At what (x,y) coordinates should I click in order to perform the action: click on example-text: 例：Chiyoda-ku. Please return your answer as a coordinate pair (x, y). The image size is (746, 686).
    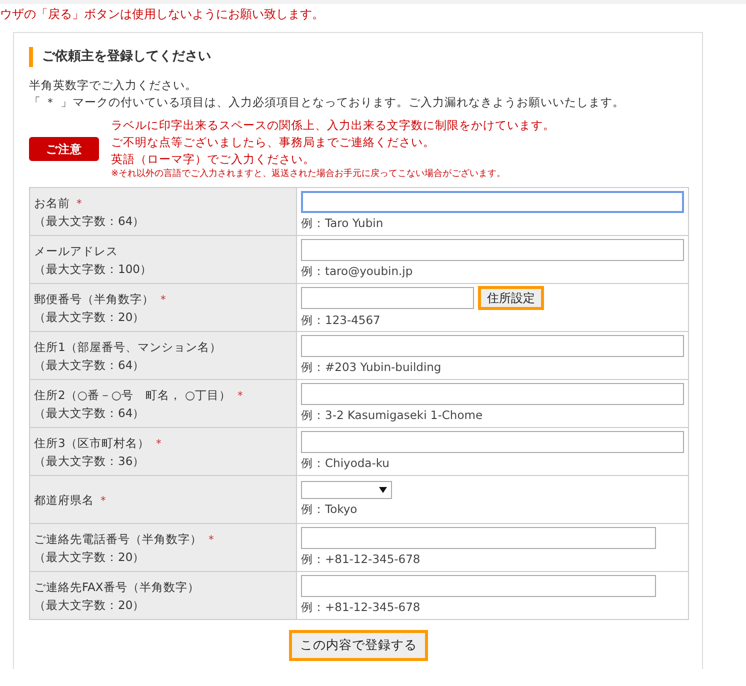
    Looking at the image, I should click on (345, 463).